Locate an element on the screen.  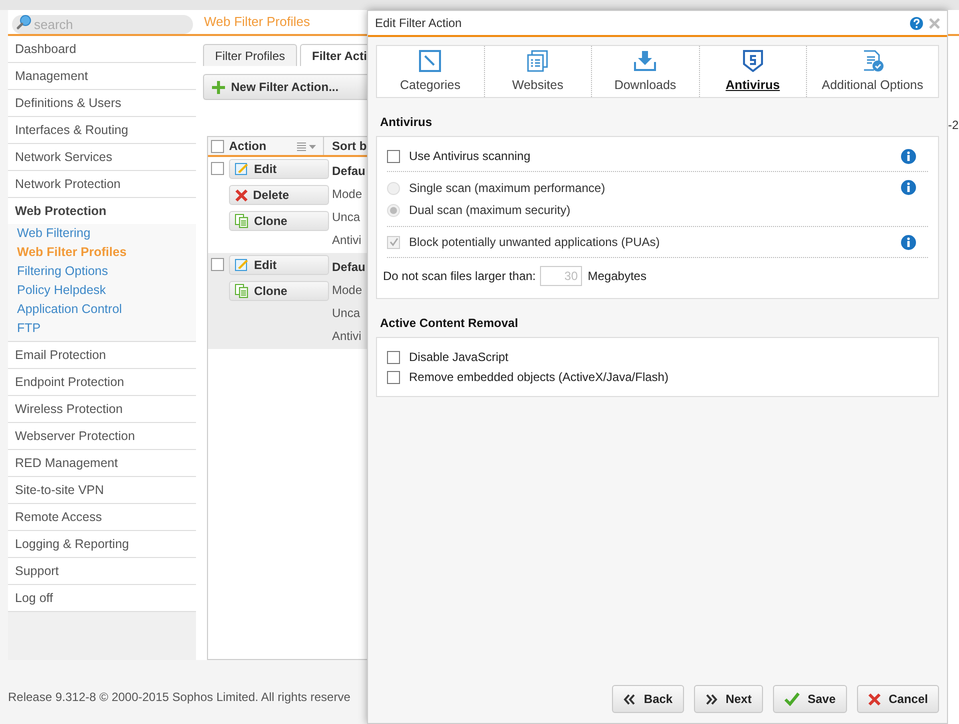
checkmark-icon is located at coordinates (792, 699).